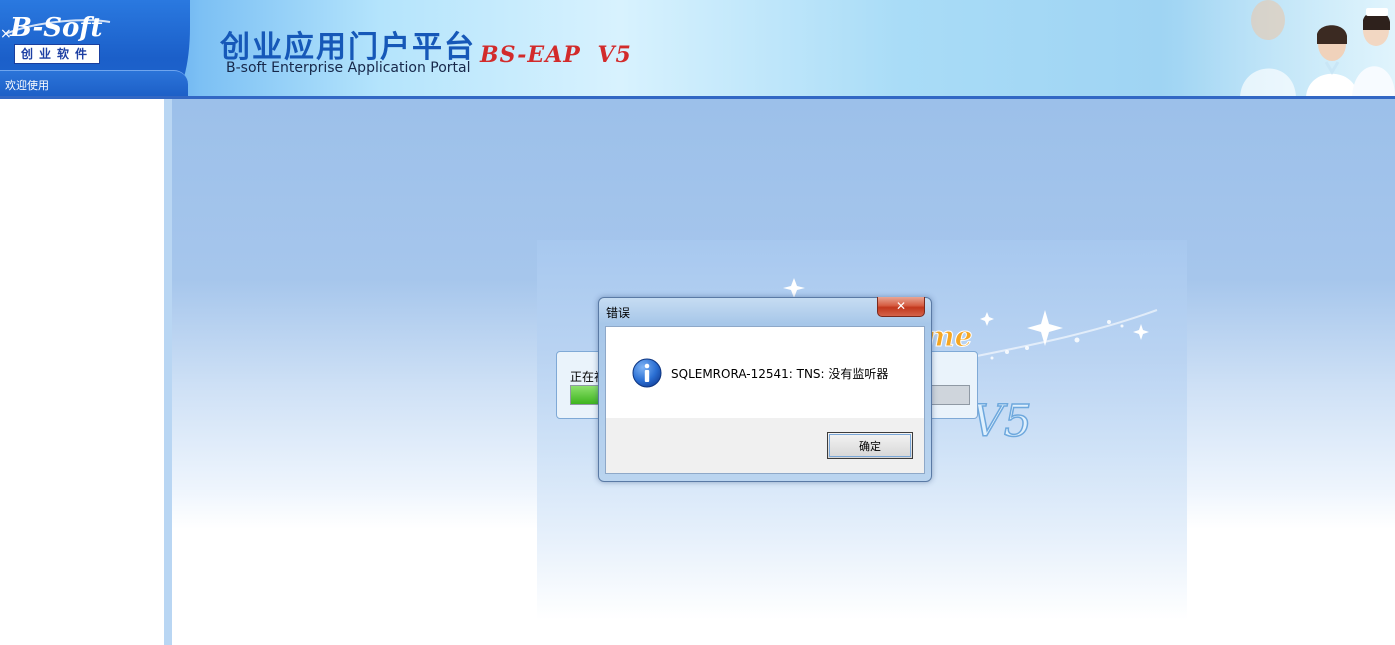 The height and width of the screenshot is (645, 1395). I want to click on close-icon: ✕, so click(901, 306).